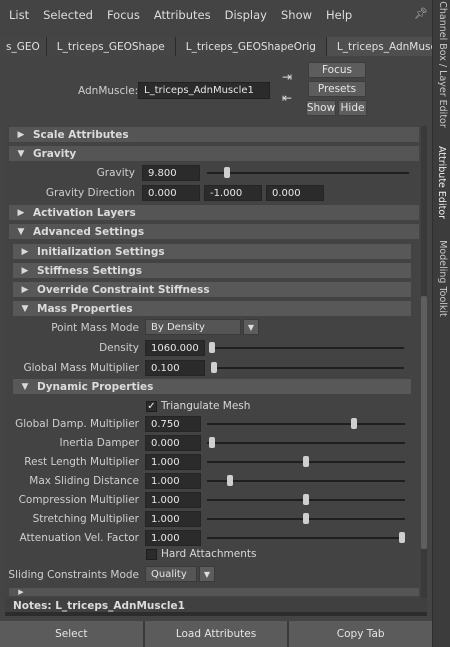  What do you see at coordinates (206, 406) in the screenshot?
I see `triangulate-mesh-label: Triangulate Mesh` at bounding box center [206, 406].